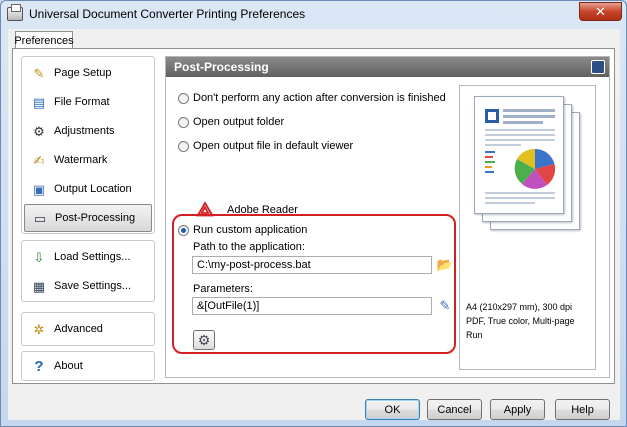  Describe the element at coordinates (273, 146) in the screenshot. I see `option-label: Open output file in default viewer` at that location.